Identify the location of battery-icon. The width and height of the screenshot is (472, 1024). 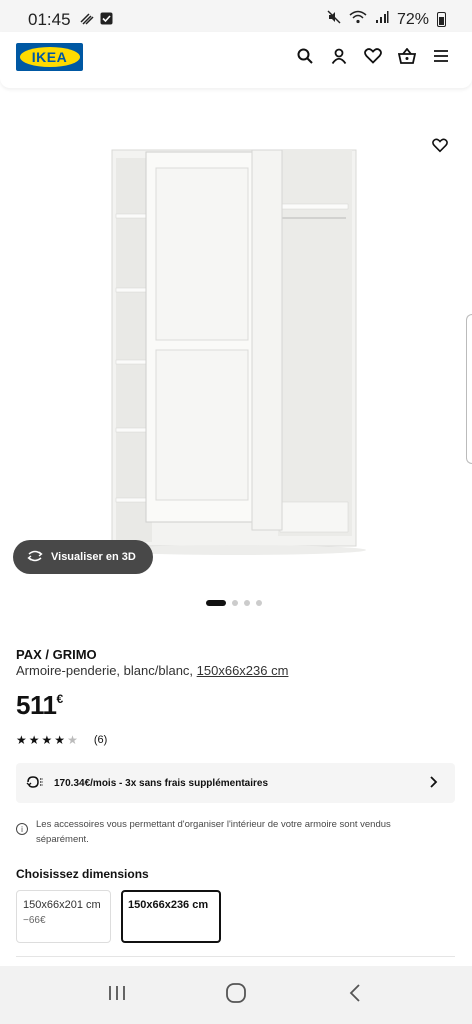
(441, 19).